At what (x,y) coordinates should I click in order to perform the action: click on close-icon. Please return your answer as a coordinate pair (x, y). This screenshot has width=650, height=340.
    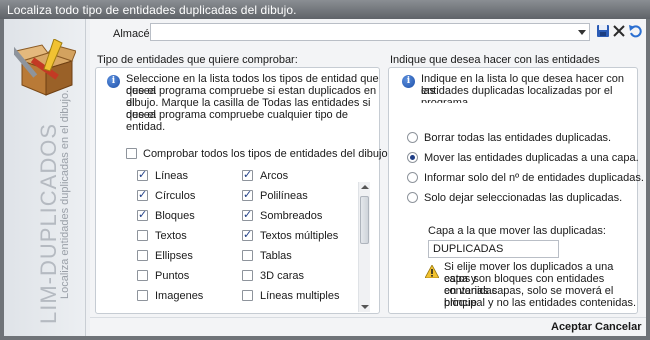
    Looking at the image, I should click on (619, 31).